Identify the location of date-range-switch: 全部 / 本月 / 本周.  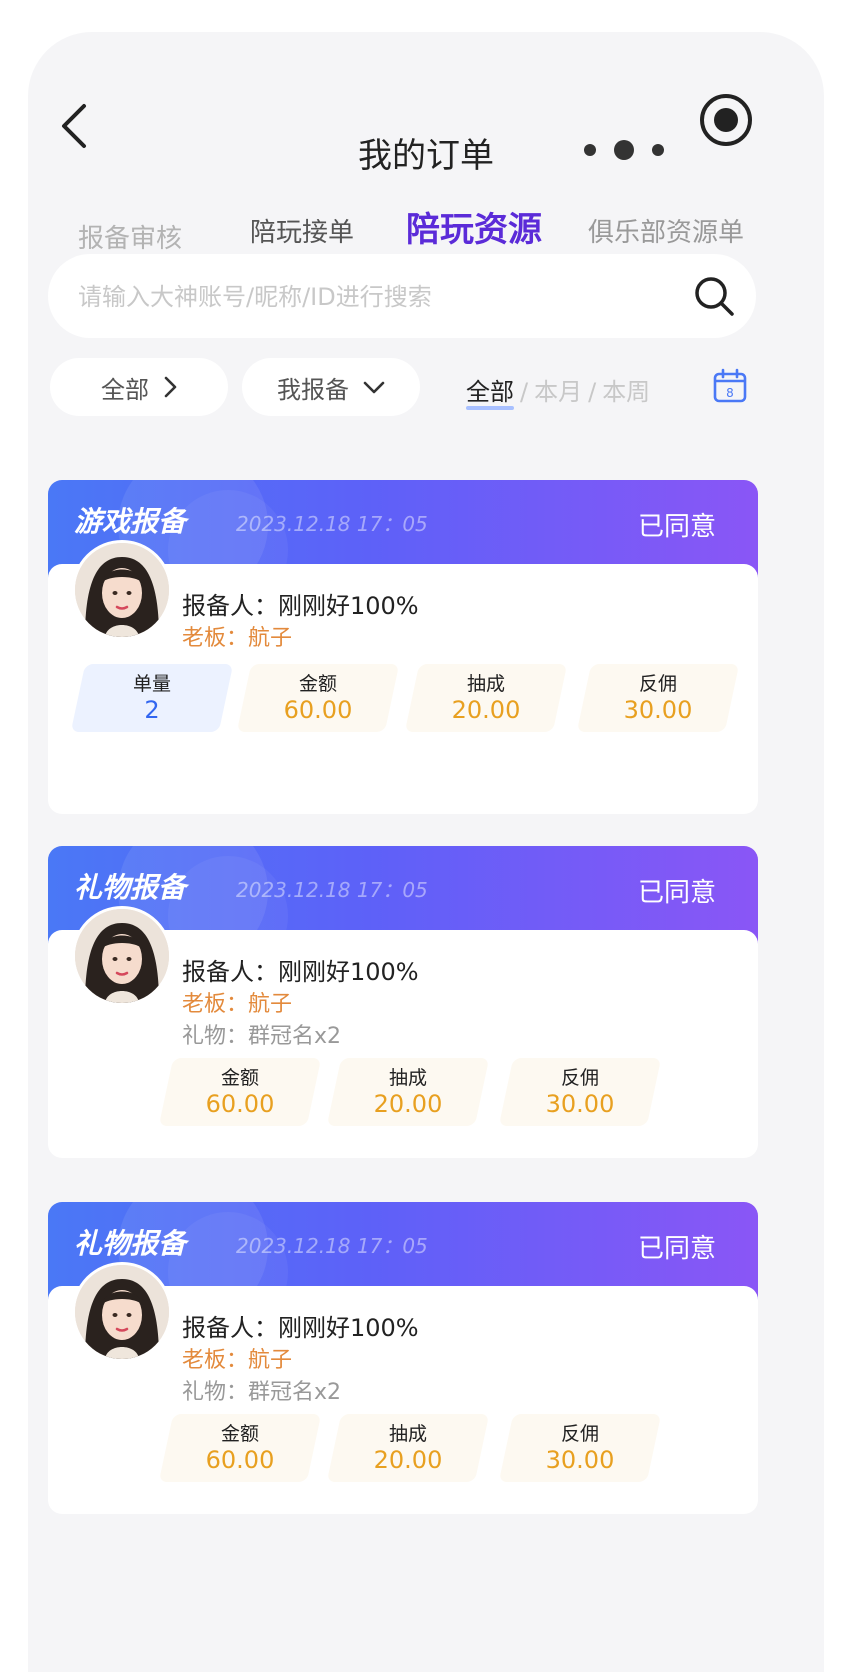
(558, 389).